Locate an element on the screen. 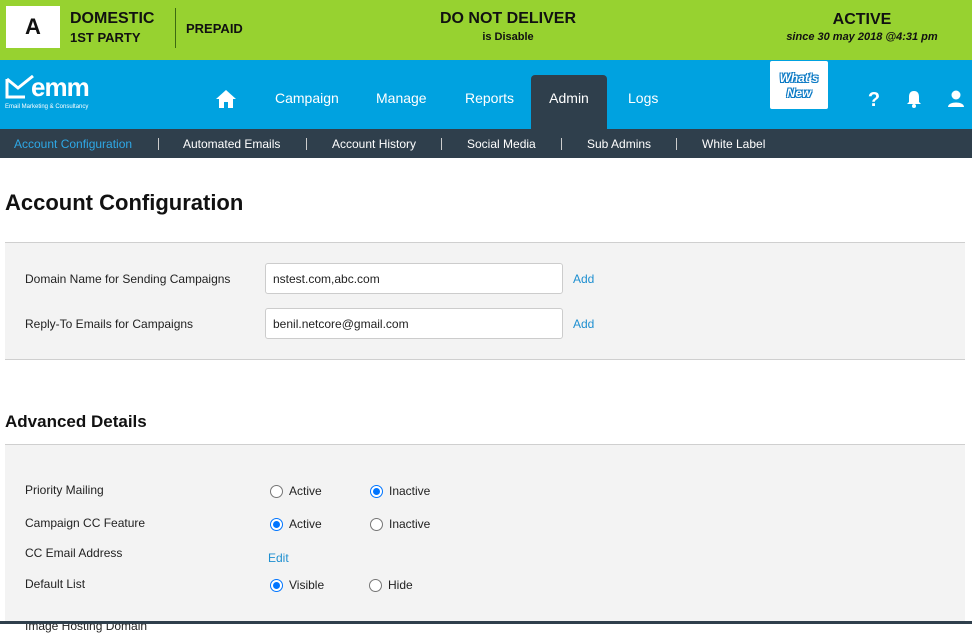 The image size is (972, 633). account-type-label: DOMESTIC is located at coordinates (112, 18).